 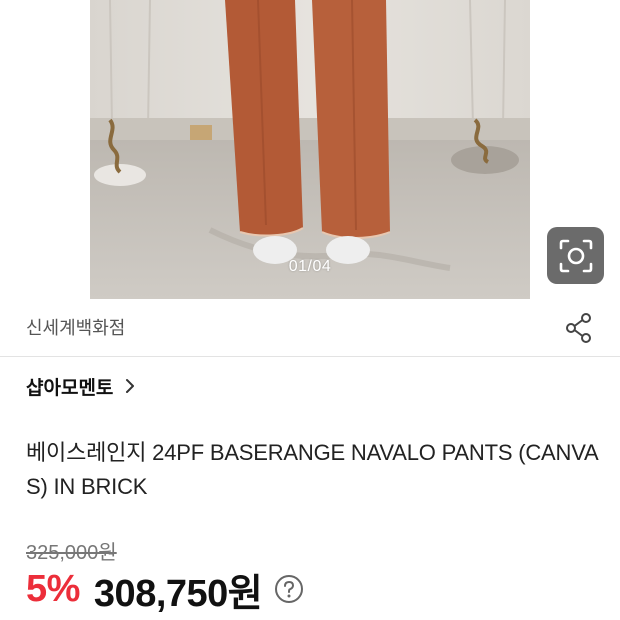 What do you see at coordinates (53, 588) in the screenshot?
I see `discount-rate: 5%` at bounding box center [53, 588].